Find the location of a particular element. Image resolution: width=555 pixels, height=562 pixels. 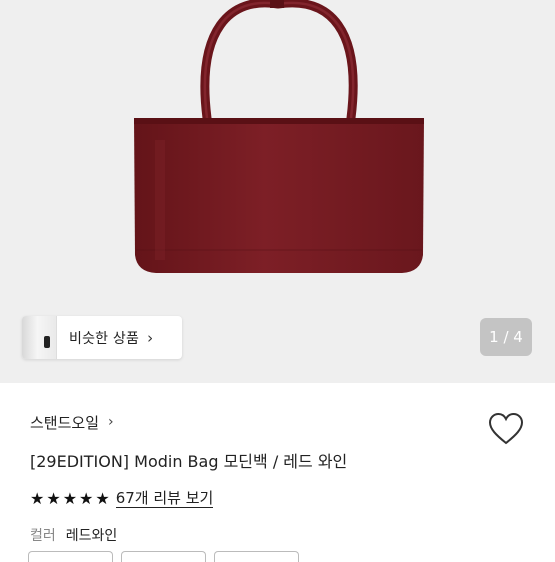

brand-name: 스탠드오일 is located at coordinates (65, 422).